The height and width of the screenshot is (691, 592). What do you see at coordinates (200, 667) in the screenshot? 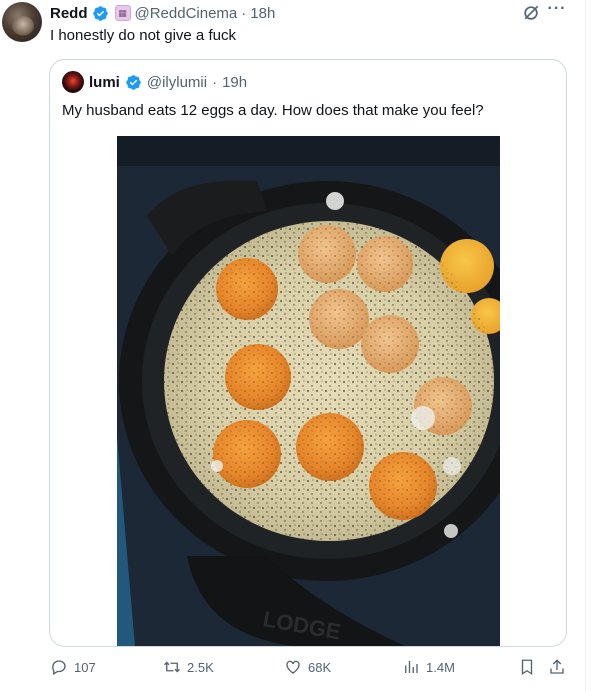
I see `repost-count: 2.5K` at bounding box center [200, 667].